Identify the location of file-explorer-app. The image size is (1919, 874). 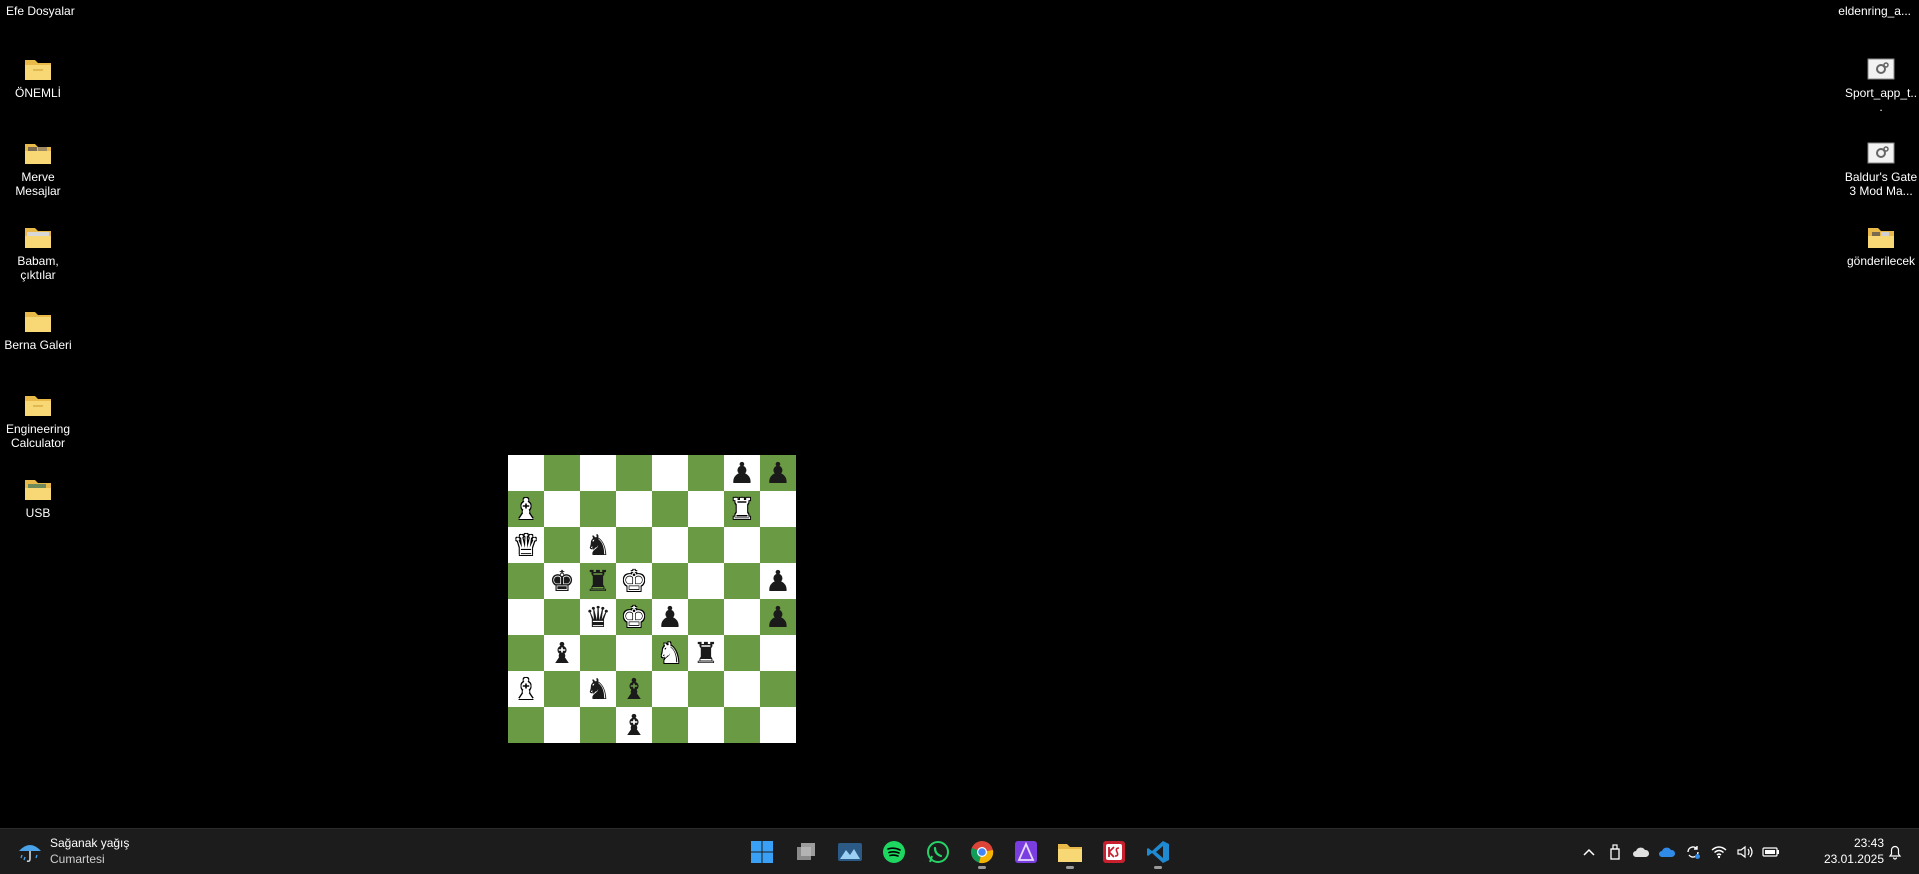
(1070, 852).